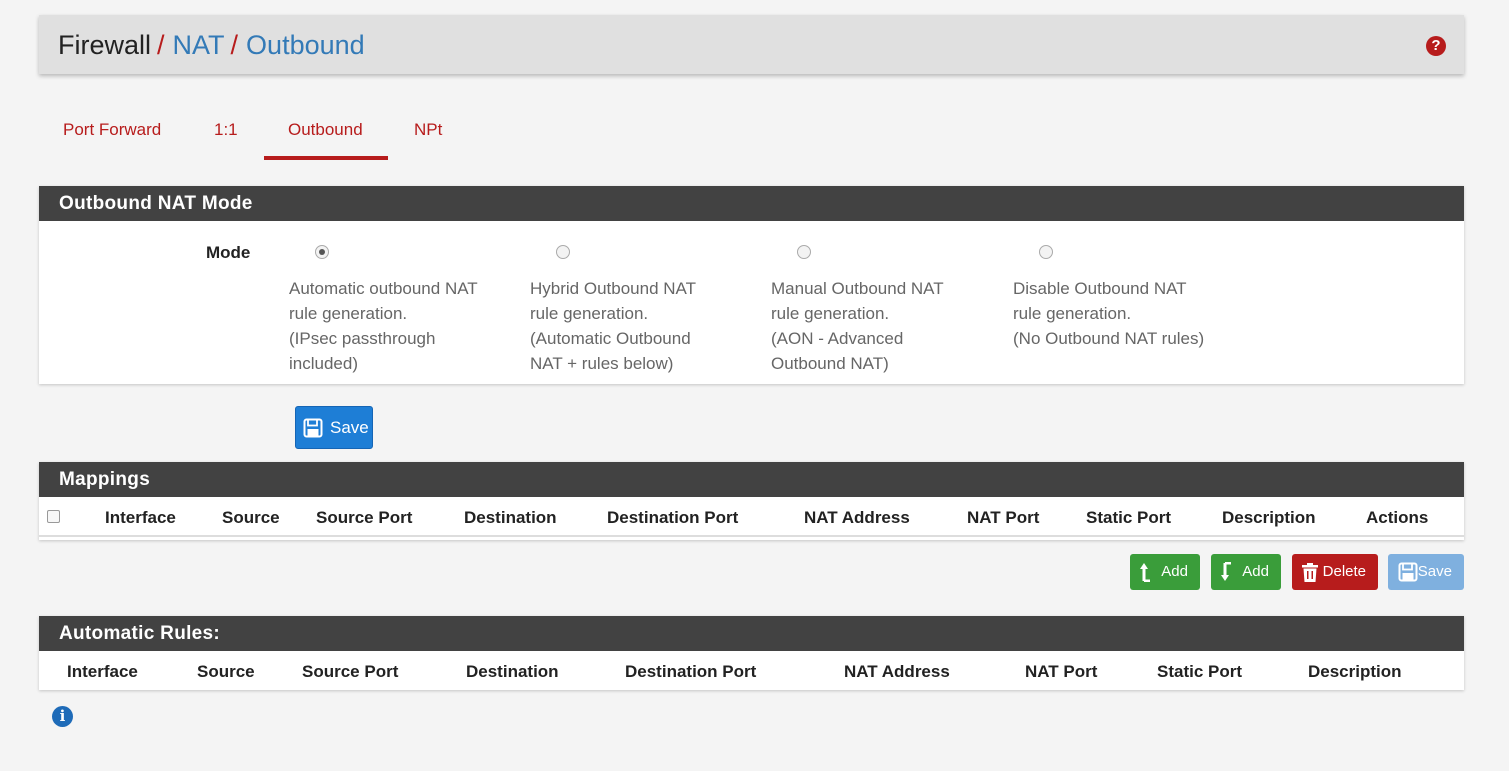 This screenshot has width=1509, height=771. I want to click on save-mappings-label: Save, so click(1434, 571).